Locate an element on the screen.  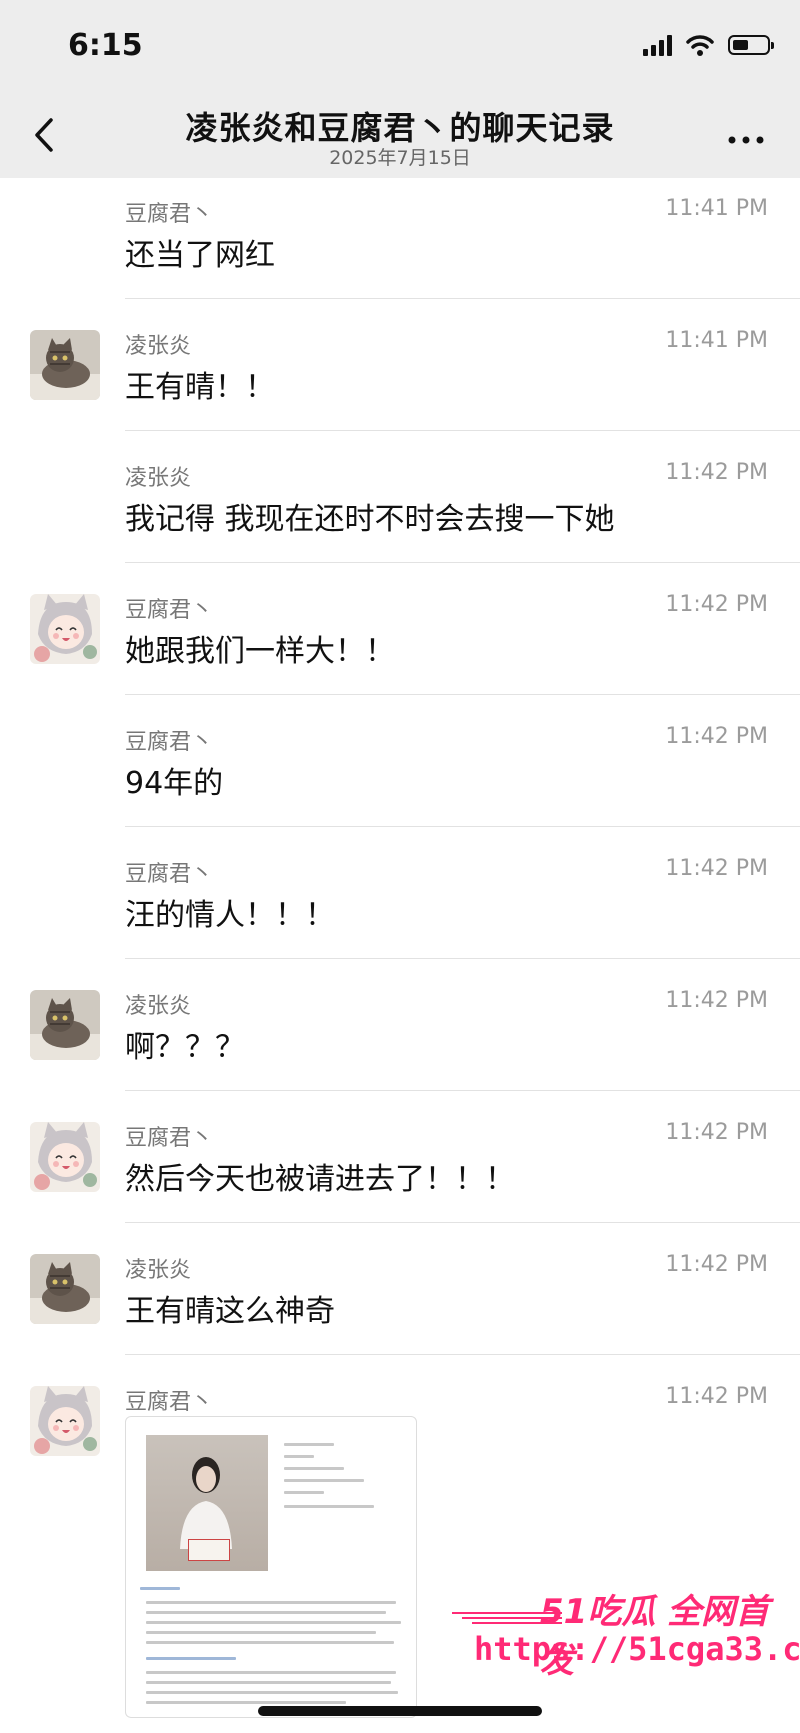
message-text: 王有晴！！ is located at coordinates (200, 387).